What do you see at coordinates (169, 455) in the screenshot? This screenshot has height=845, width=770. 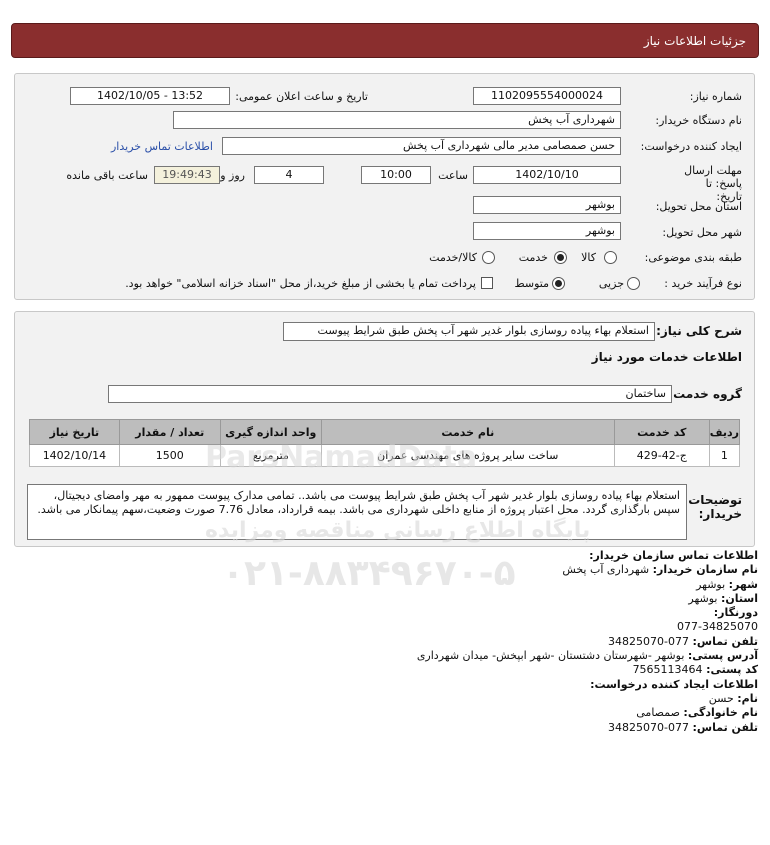 I see `cell-qty: 1500` at bounding box center [169, 455].